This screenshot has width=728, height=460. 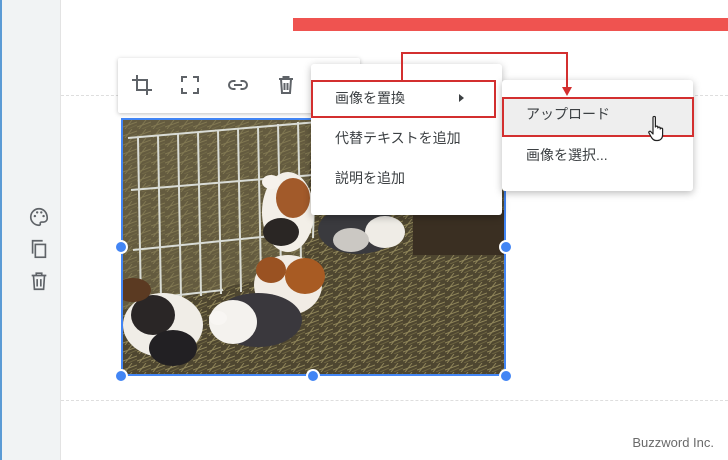 What do you see at coordinates (673, 442) in the screenshot?
I see `watermark: Buzzword Inc.` at bounding box center [673, 442].